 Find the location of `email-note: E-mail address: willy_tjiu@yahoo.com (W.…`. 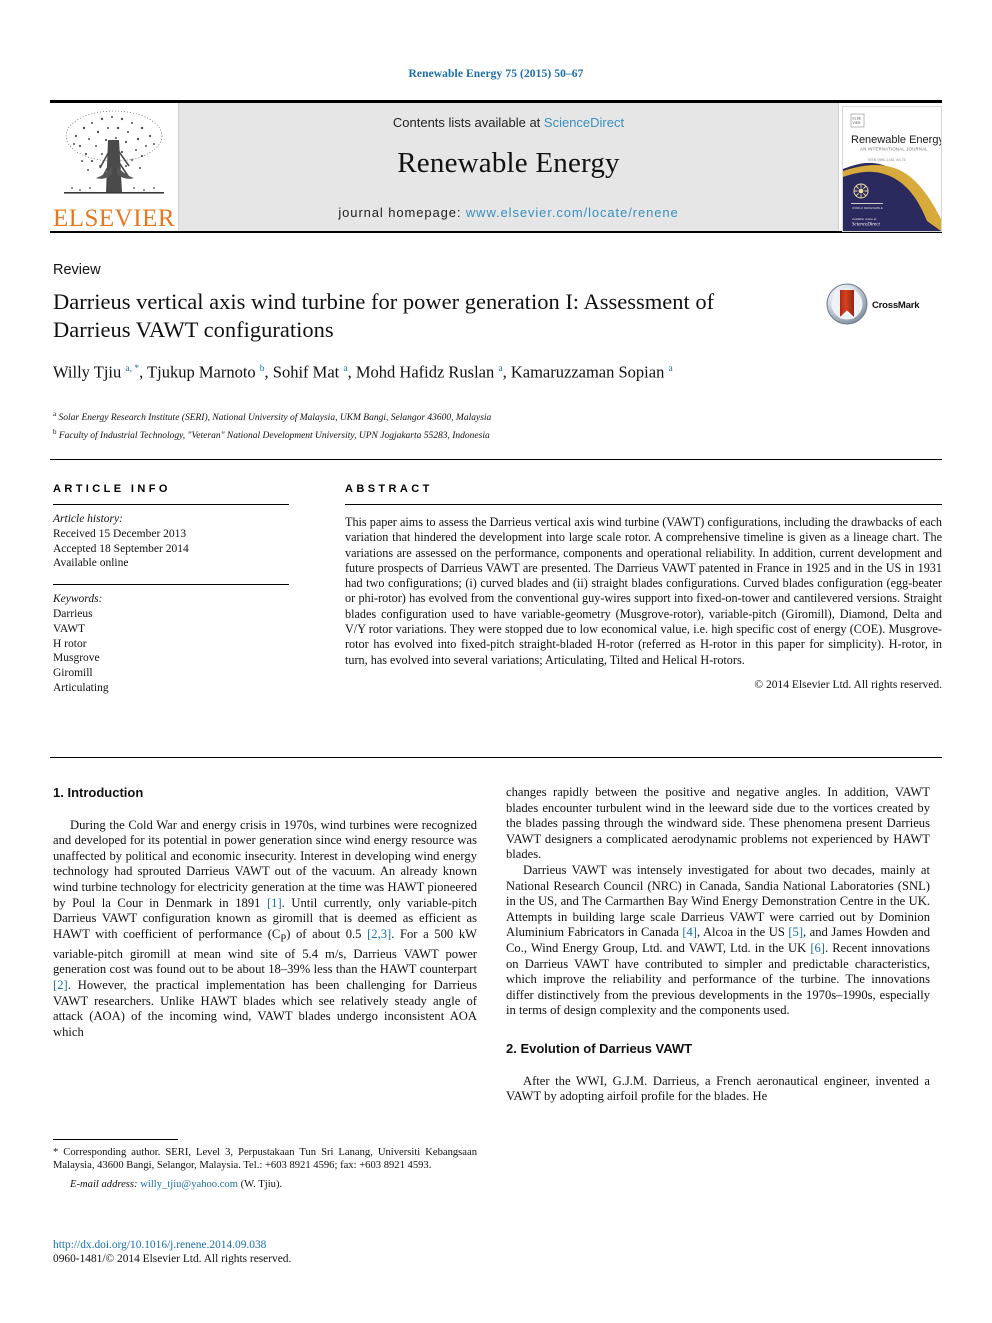

email-note: E-mail address: willy_tjiu@yahoo.com (W.… is located at coordinates (265, 1184).